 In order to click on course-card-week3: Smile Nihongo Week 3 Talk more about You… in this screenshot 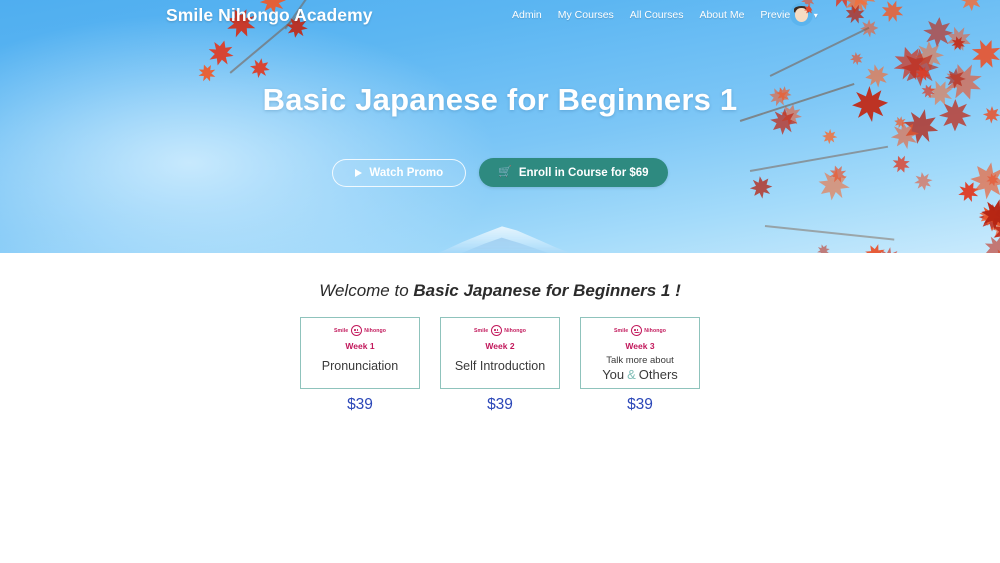, I will do `click(640, 353)`.